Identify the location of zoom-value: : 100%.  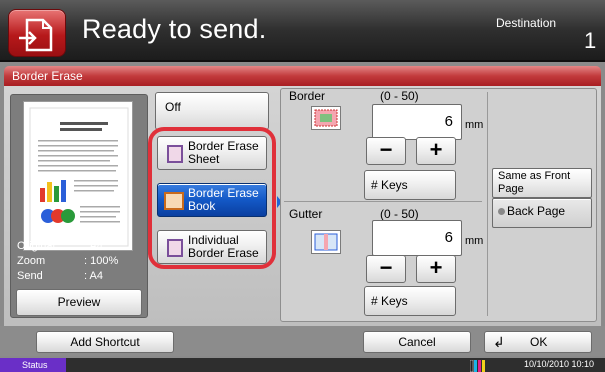
(101, 261).